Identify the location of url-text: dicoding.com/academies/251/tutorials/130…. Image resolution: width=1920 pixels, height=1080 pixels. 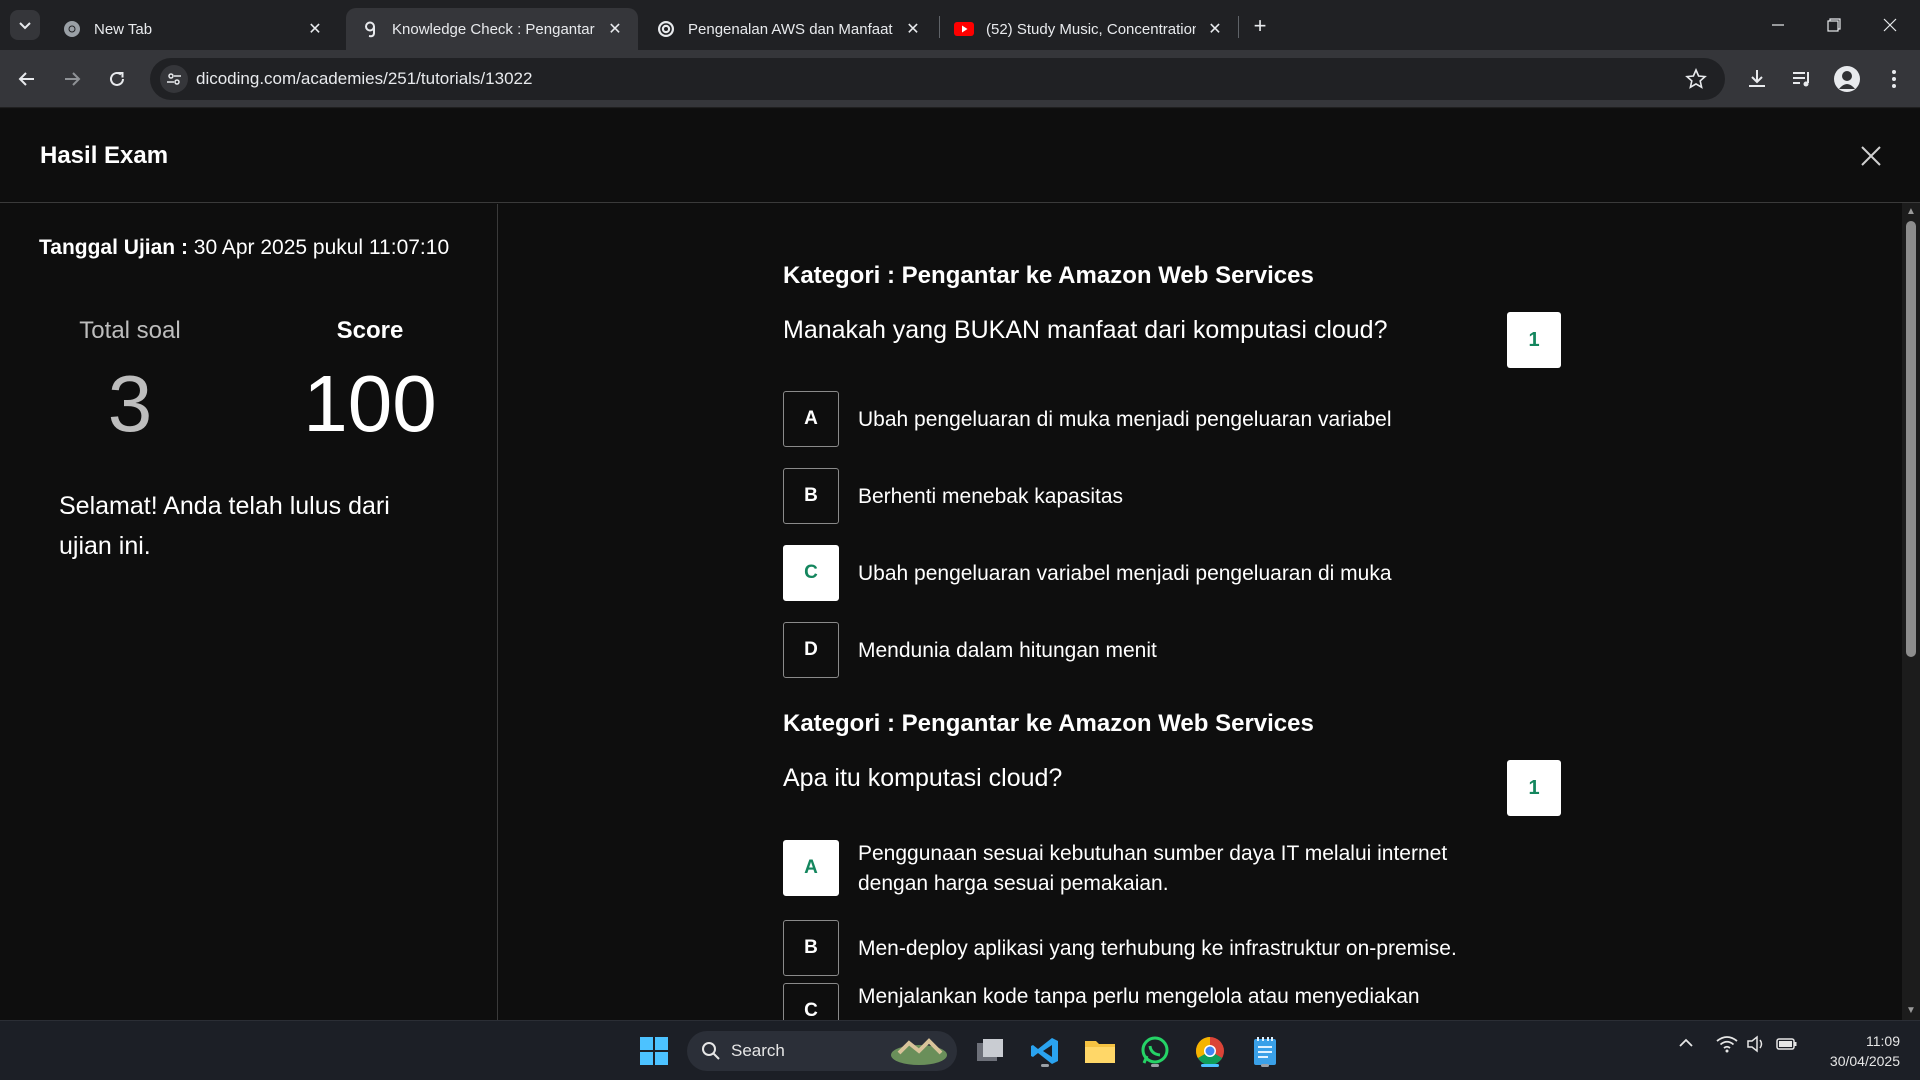
(364, 78).